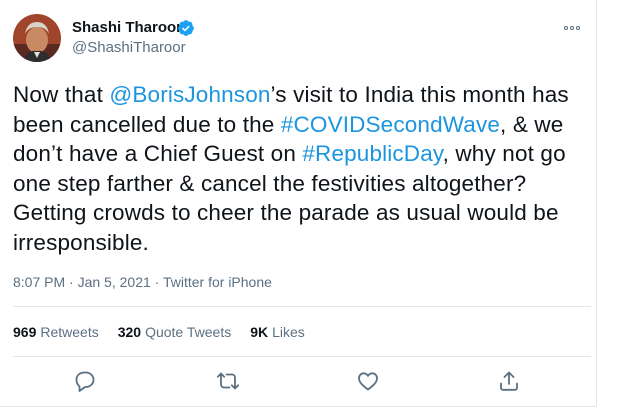 The height and width of the screenshot is (410, 625). I want to click on tweet-text-part: Now that, so click(61, 94).